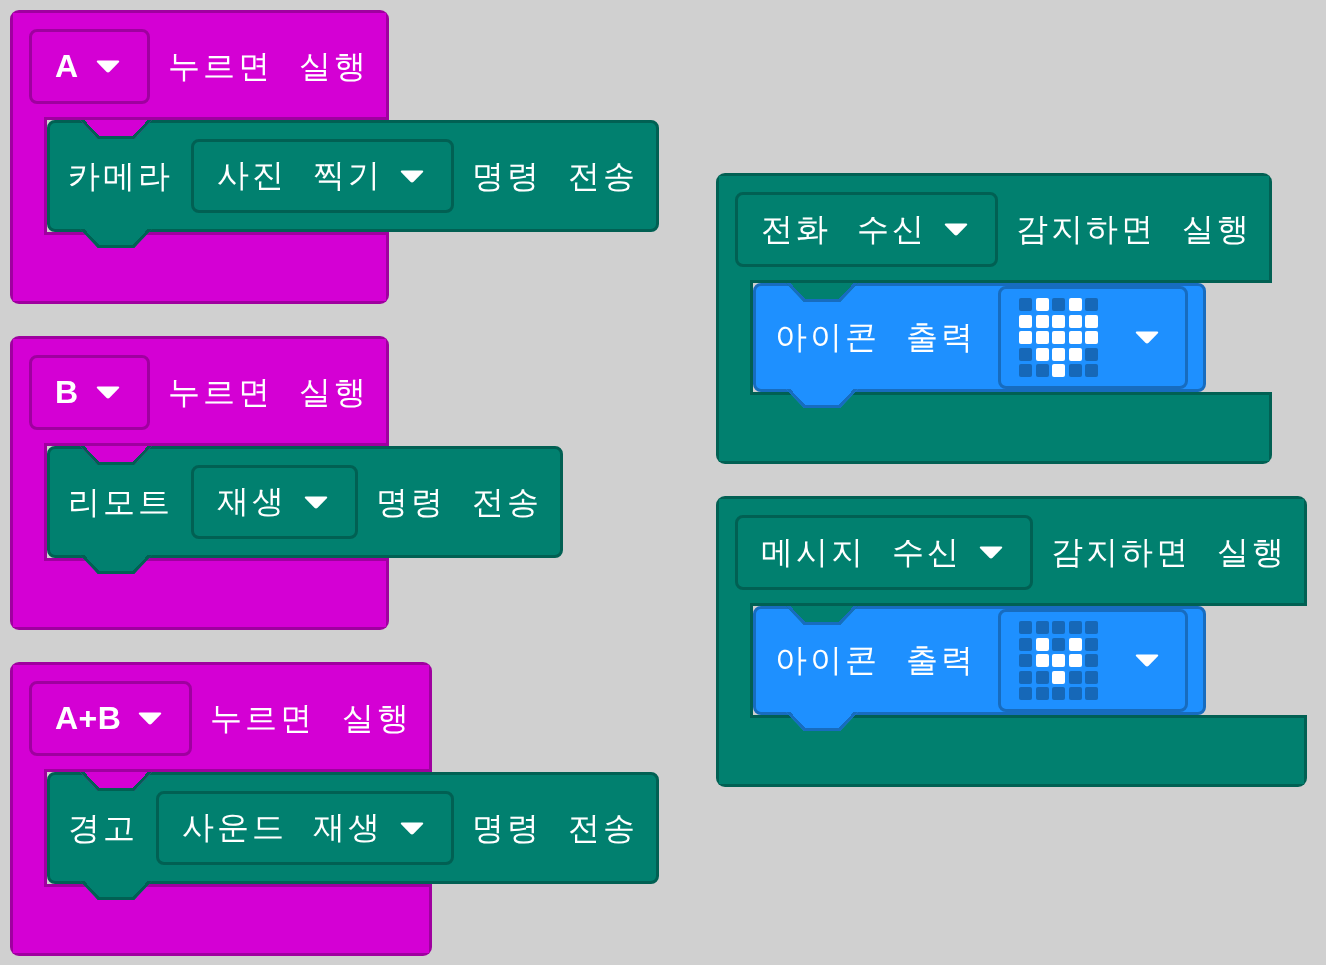 This screenshot has width=1326, height=965. Describe the element at coordinates (305, 828) in the screenshot. I see `option-dropdown: 사운드 재생` at that location.